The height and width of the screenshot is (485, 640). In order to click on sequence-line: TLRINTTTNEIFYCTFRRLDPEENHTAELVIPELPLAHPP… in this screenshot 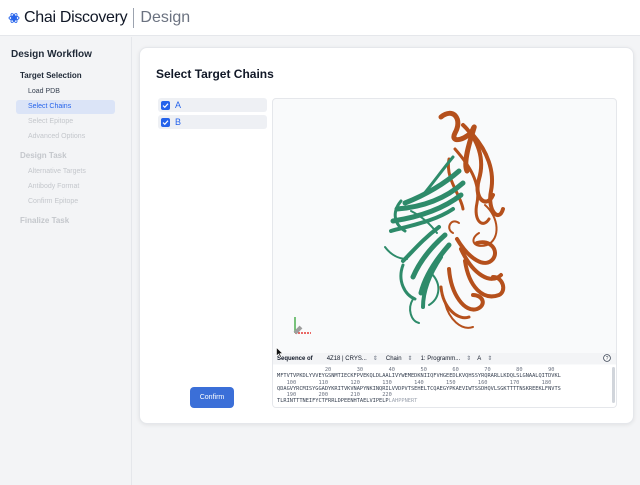, I will do `click(443, 401)`.